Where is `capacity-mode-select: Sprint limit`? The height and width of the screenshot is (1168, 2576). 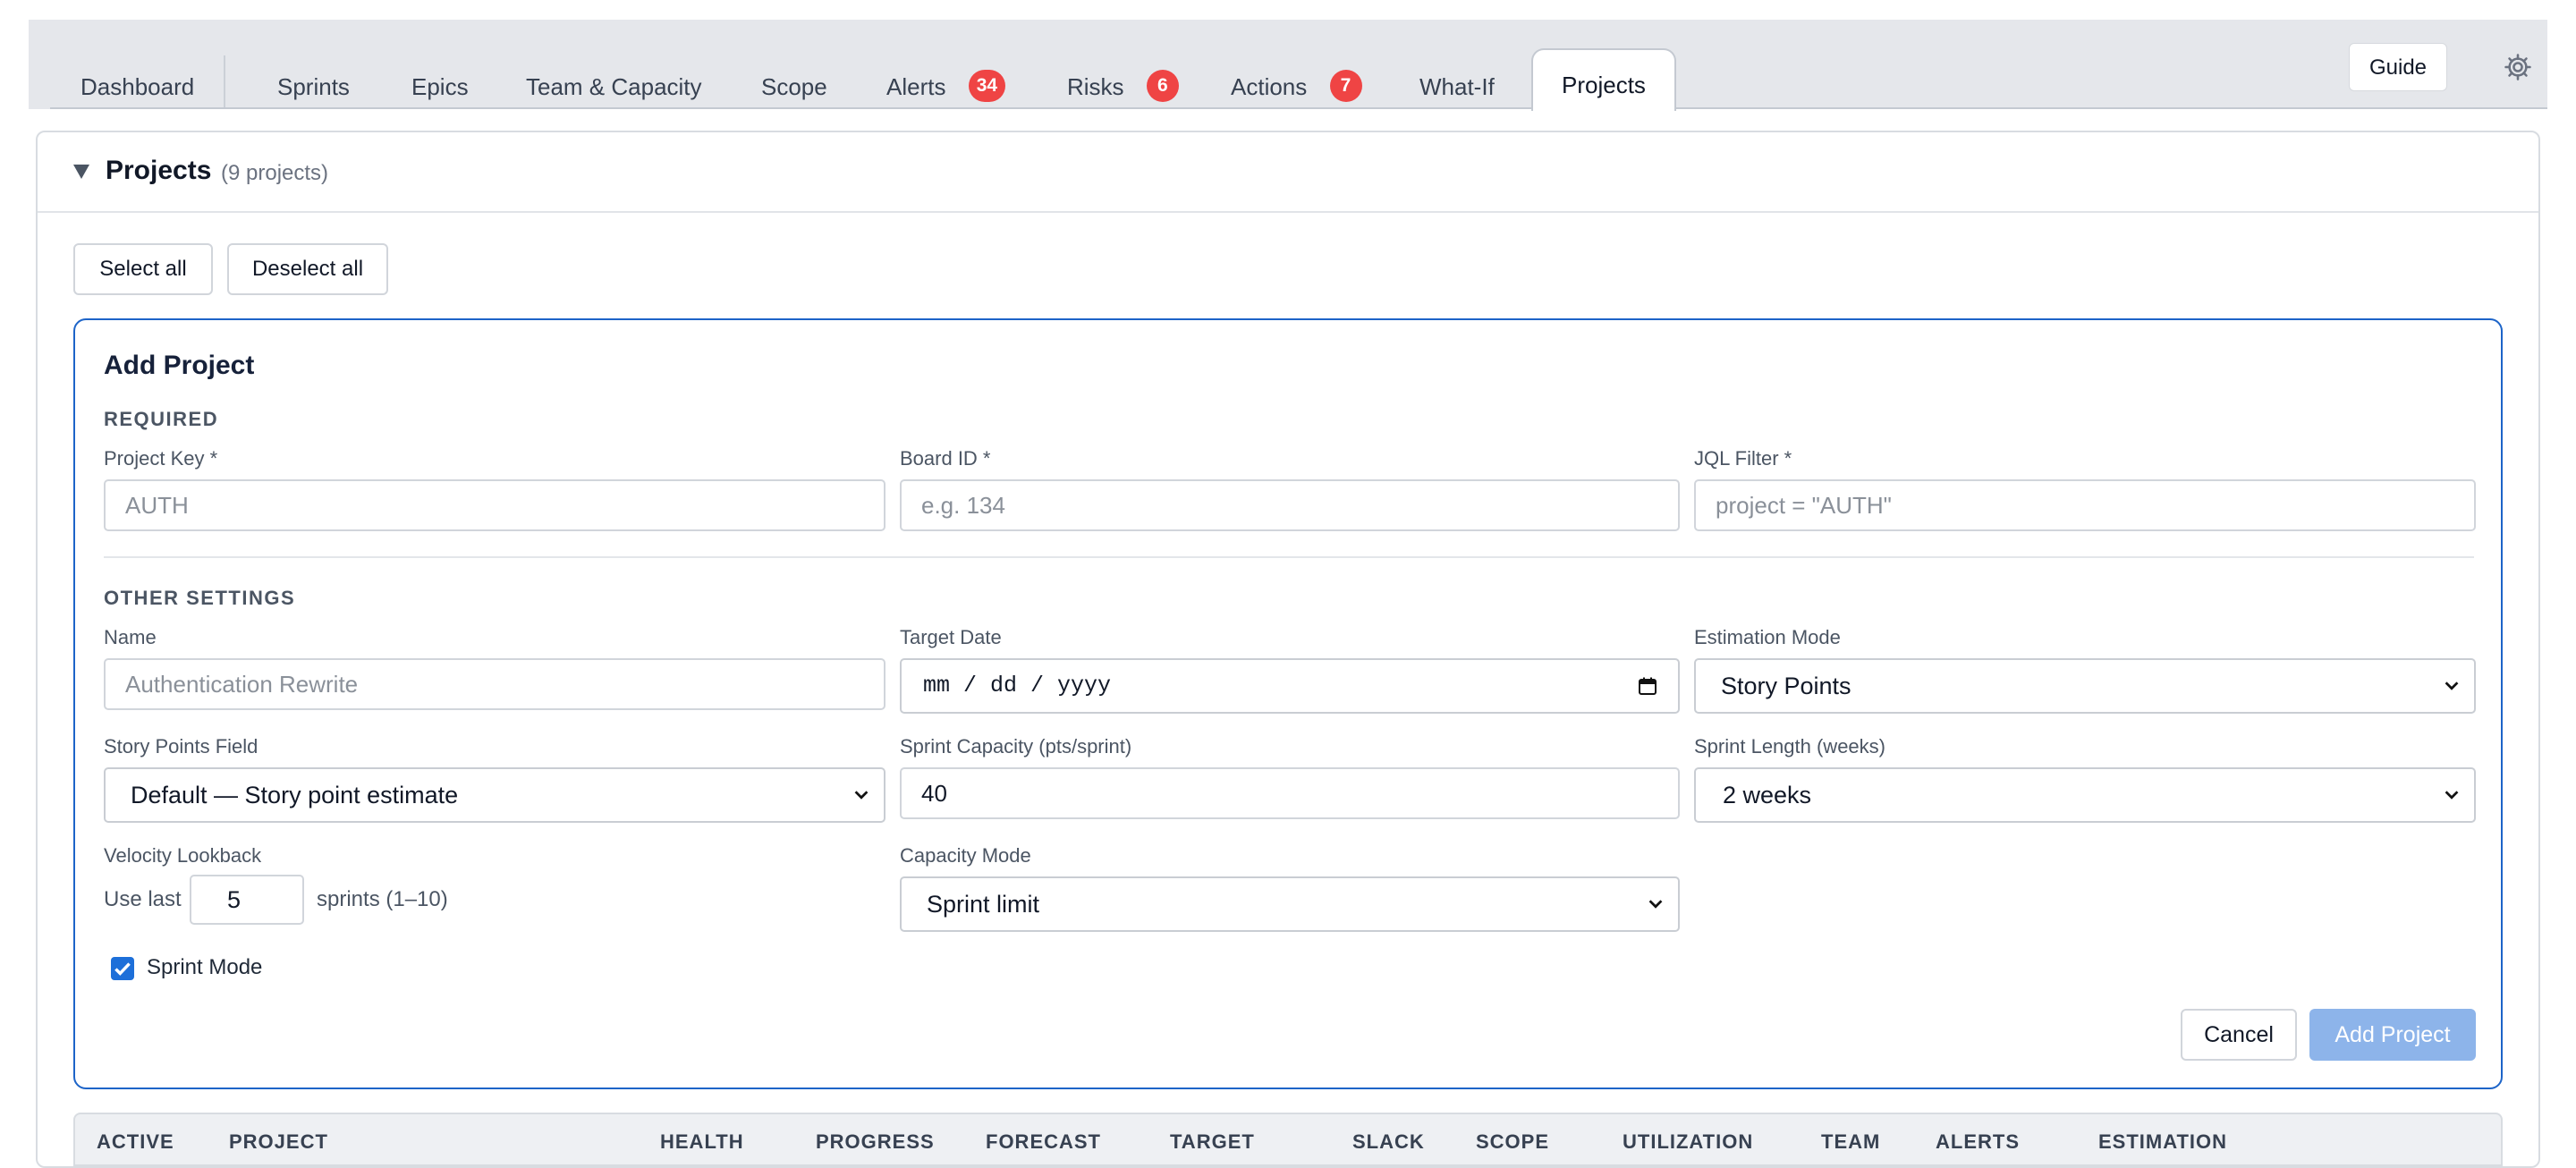 capacity-mode-select: Sprint limit is located at coordinates (1290, 904).